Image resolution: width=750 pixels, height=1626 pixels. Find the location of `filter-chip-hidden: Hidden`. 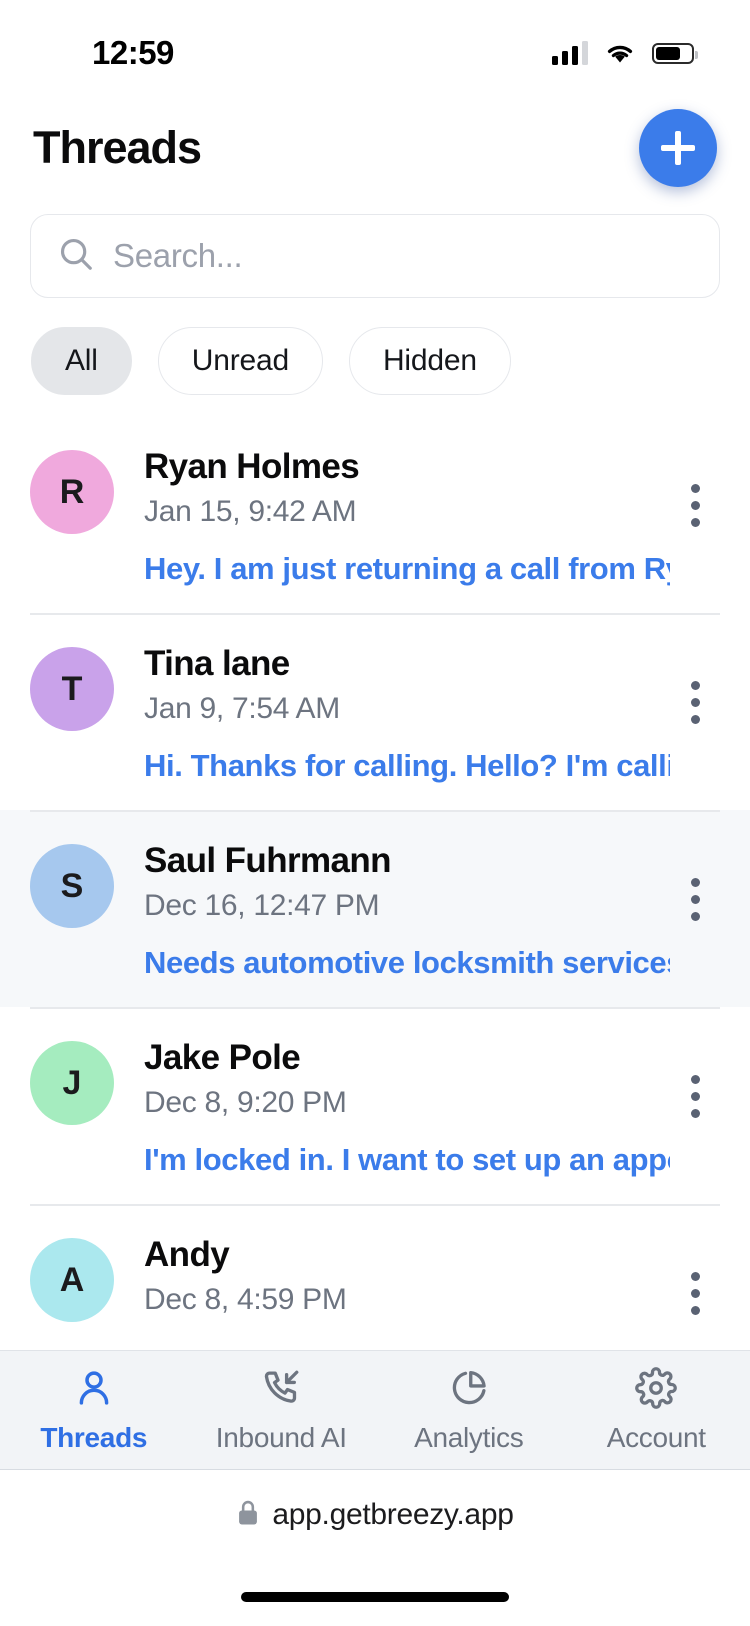

filter-chip-hidden: Hidden is located at coordinates (429, 361).